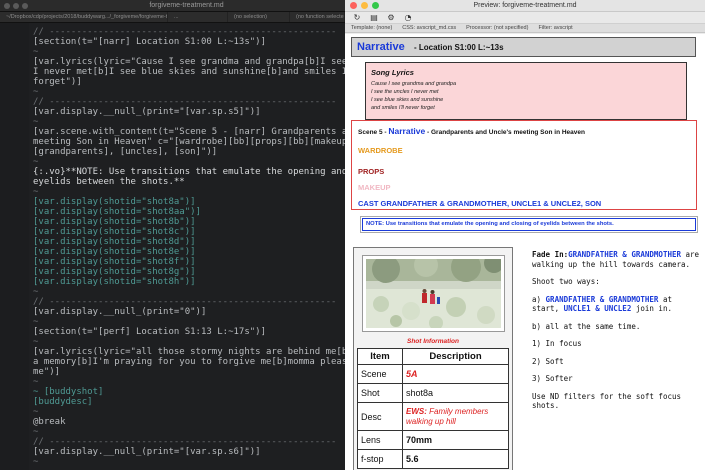 Image resolution: width=705 pixels, height=470 pixels. What do you see at coordinates (374, 187) in the screenshot?
I see `makeup-tag: MAKEUP` at bounding box center [374, 187].